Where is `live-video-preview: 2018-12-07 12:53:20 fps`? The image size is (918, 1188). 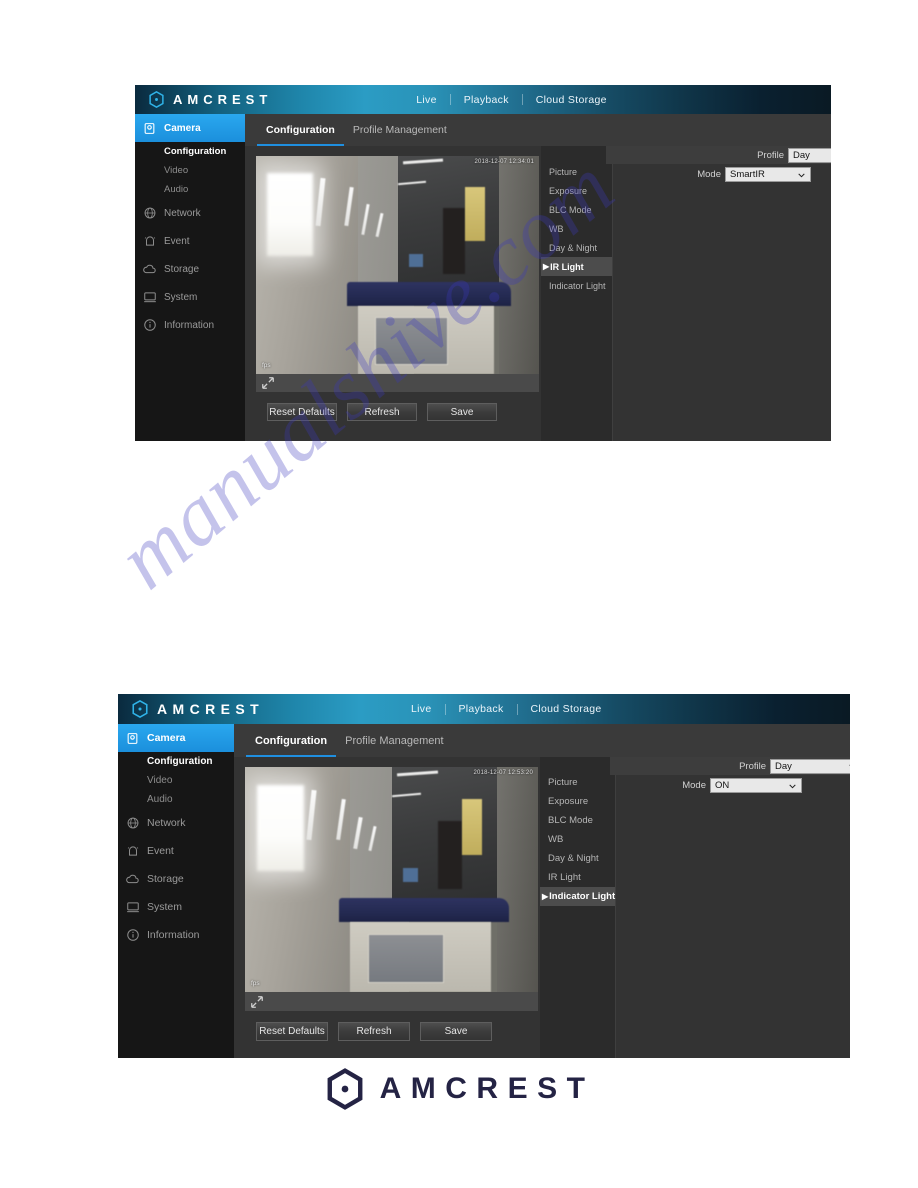
live-video-preview: 2018-12-07 12:53:20 fps is located at coordinates (391, 879).